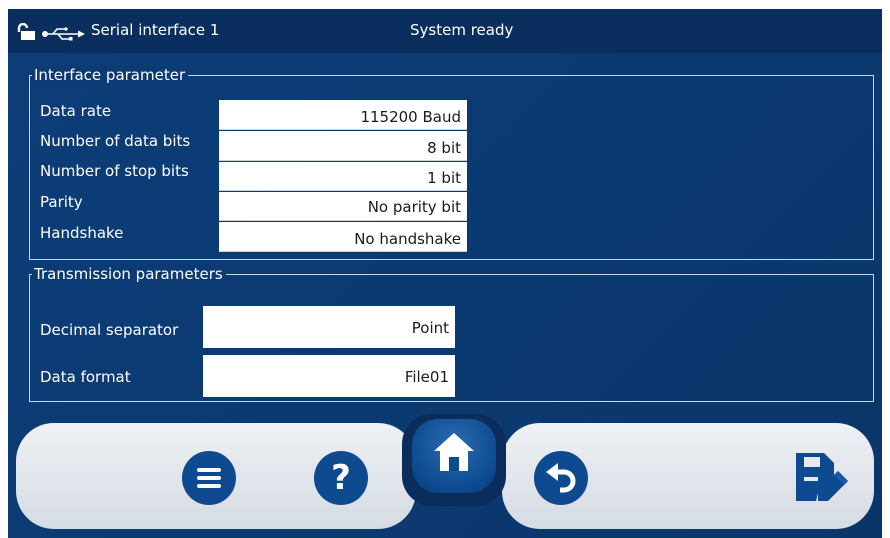 The height and width of the screenshot is (538, 890). Describe the element at coordinates (115, 141) in the screenshot. I see `data-bits-label: Number of data bits` at that location.